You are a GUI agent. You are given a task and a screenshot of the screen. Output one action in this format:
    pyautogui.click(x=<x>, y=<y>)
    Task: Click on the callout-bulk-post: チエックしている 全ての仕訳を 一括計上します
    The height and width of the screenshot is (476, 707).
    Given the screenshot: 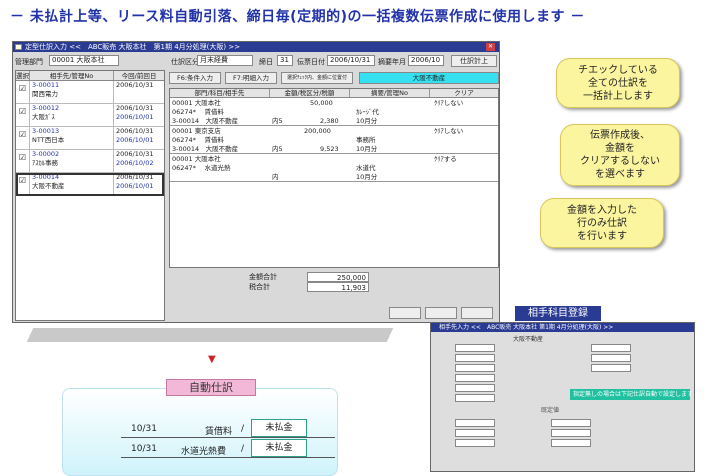 What is the action you would take?
    pyautogui.click(x=618, y=83)
    